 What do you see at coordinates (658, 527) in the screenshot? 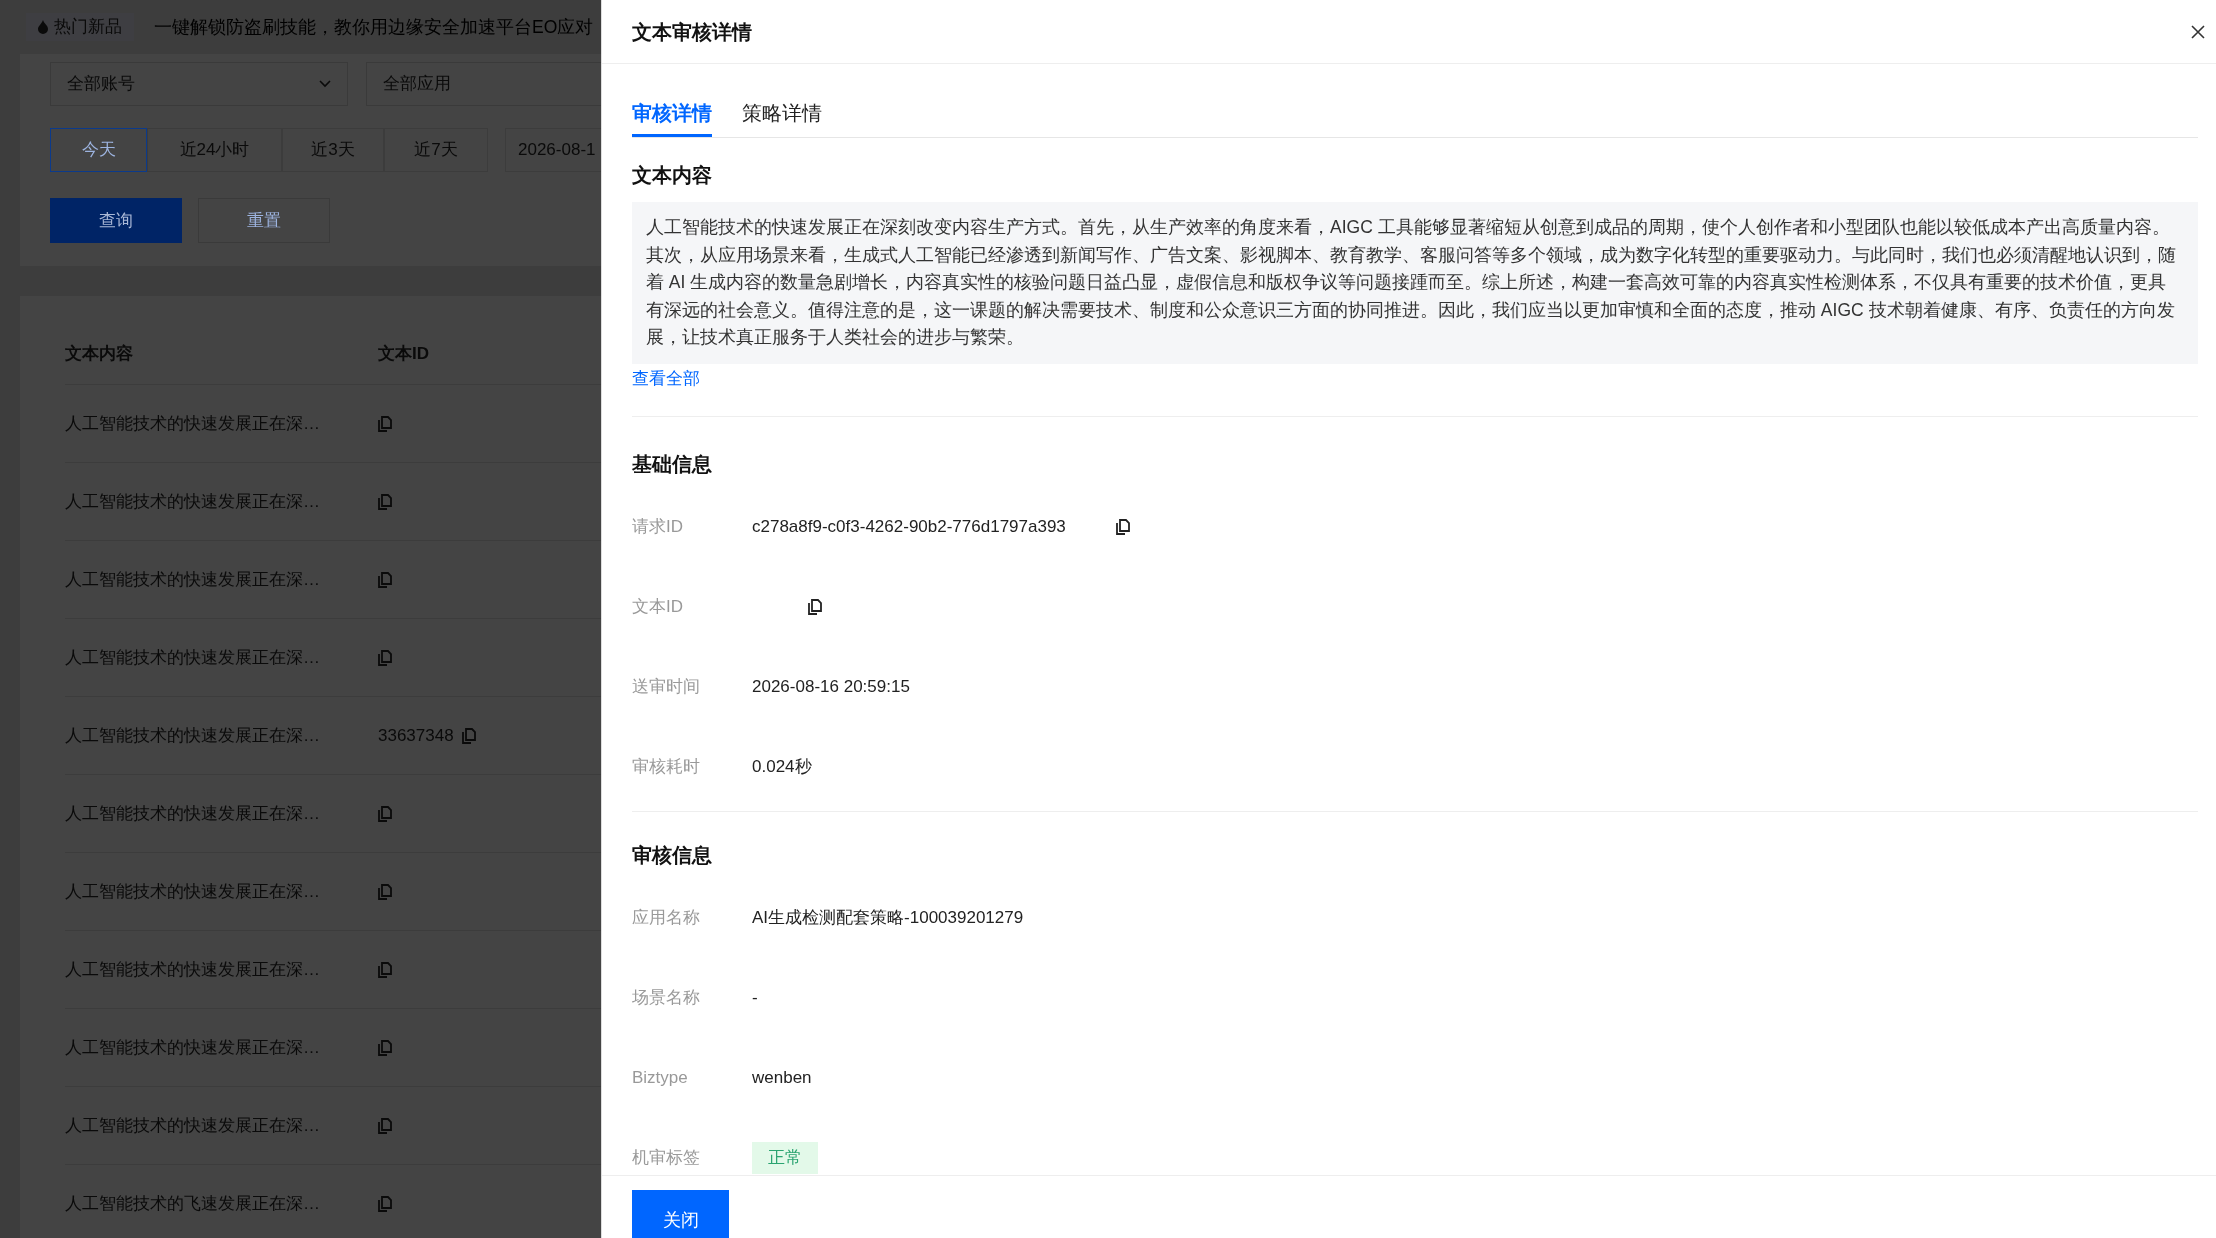
I see `field-label: 请求ID` at bounding box center [658, 527].